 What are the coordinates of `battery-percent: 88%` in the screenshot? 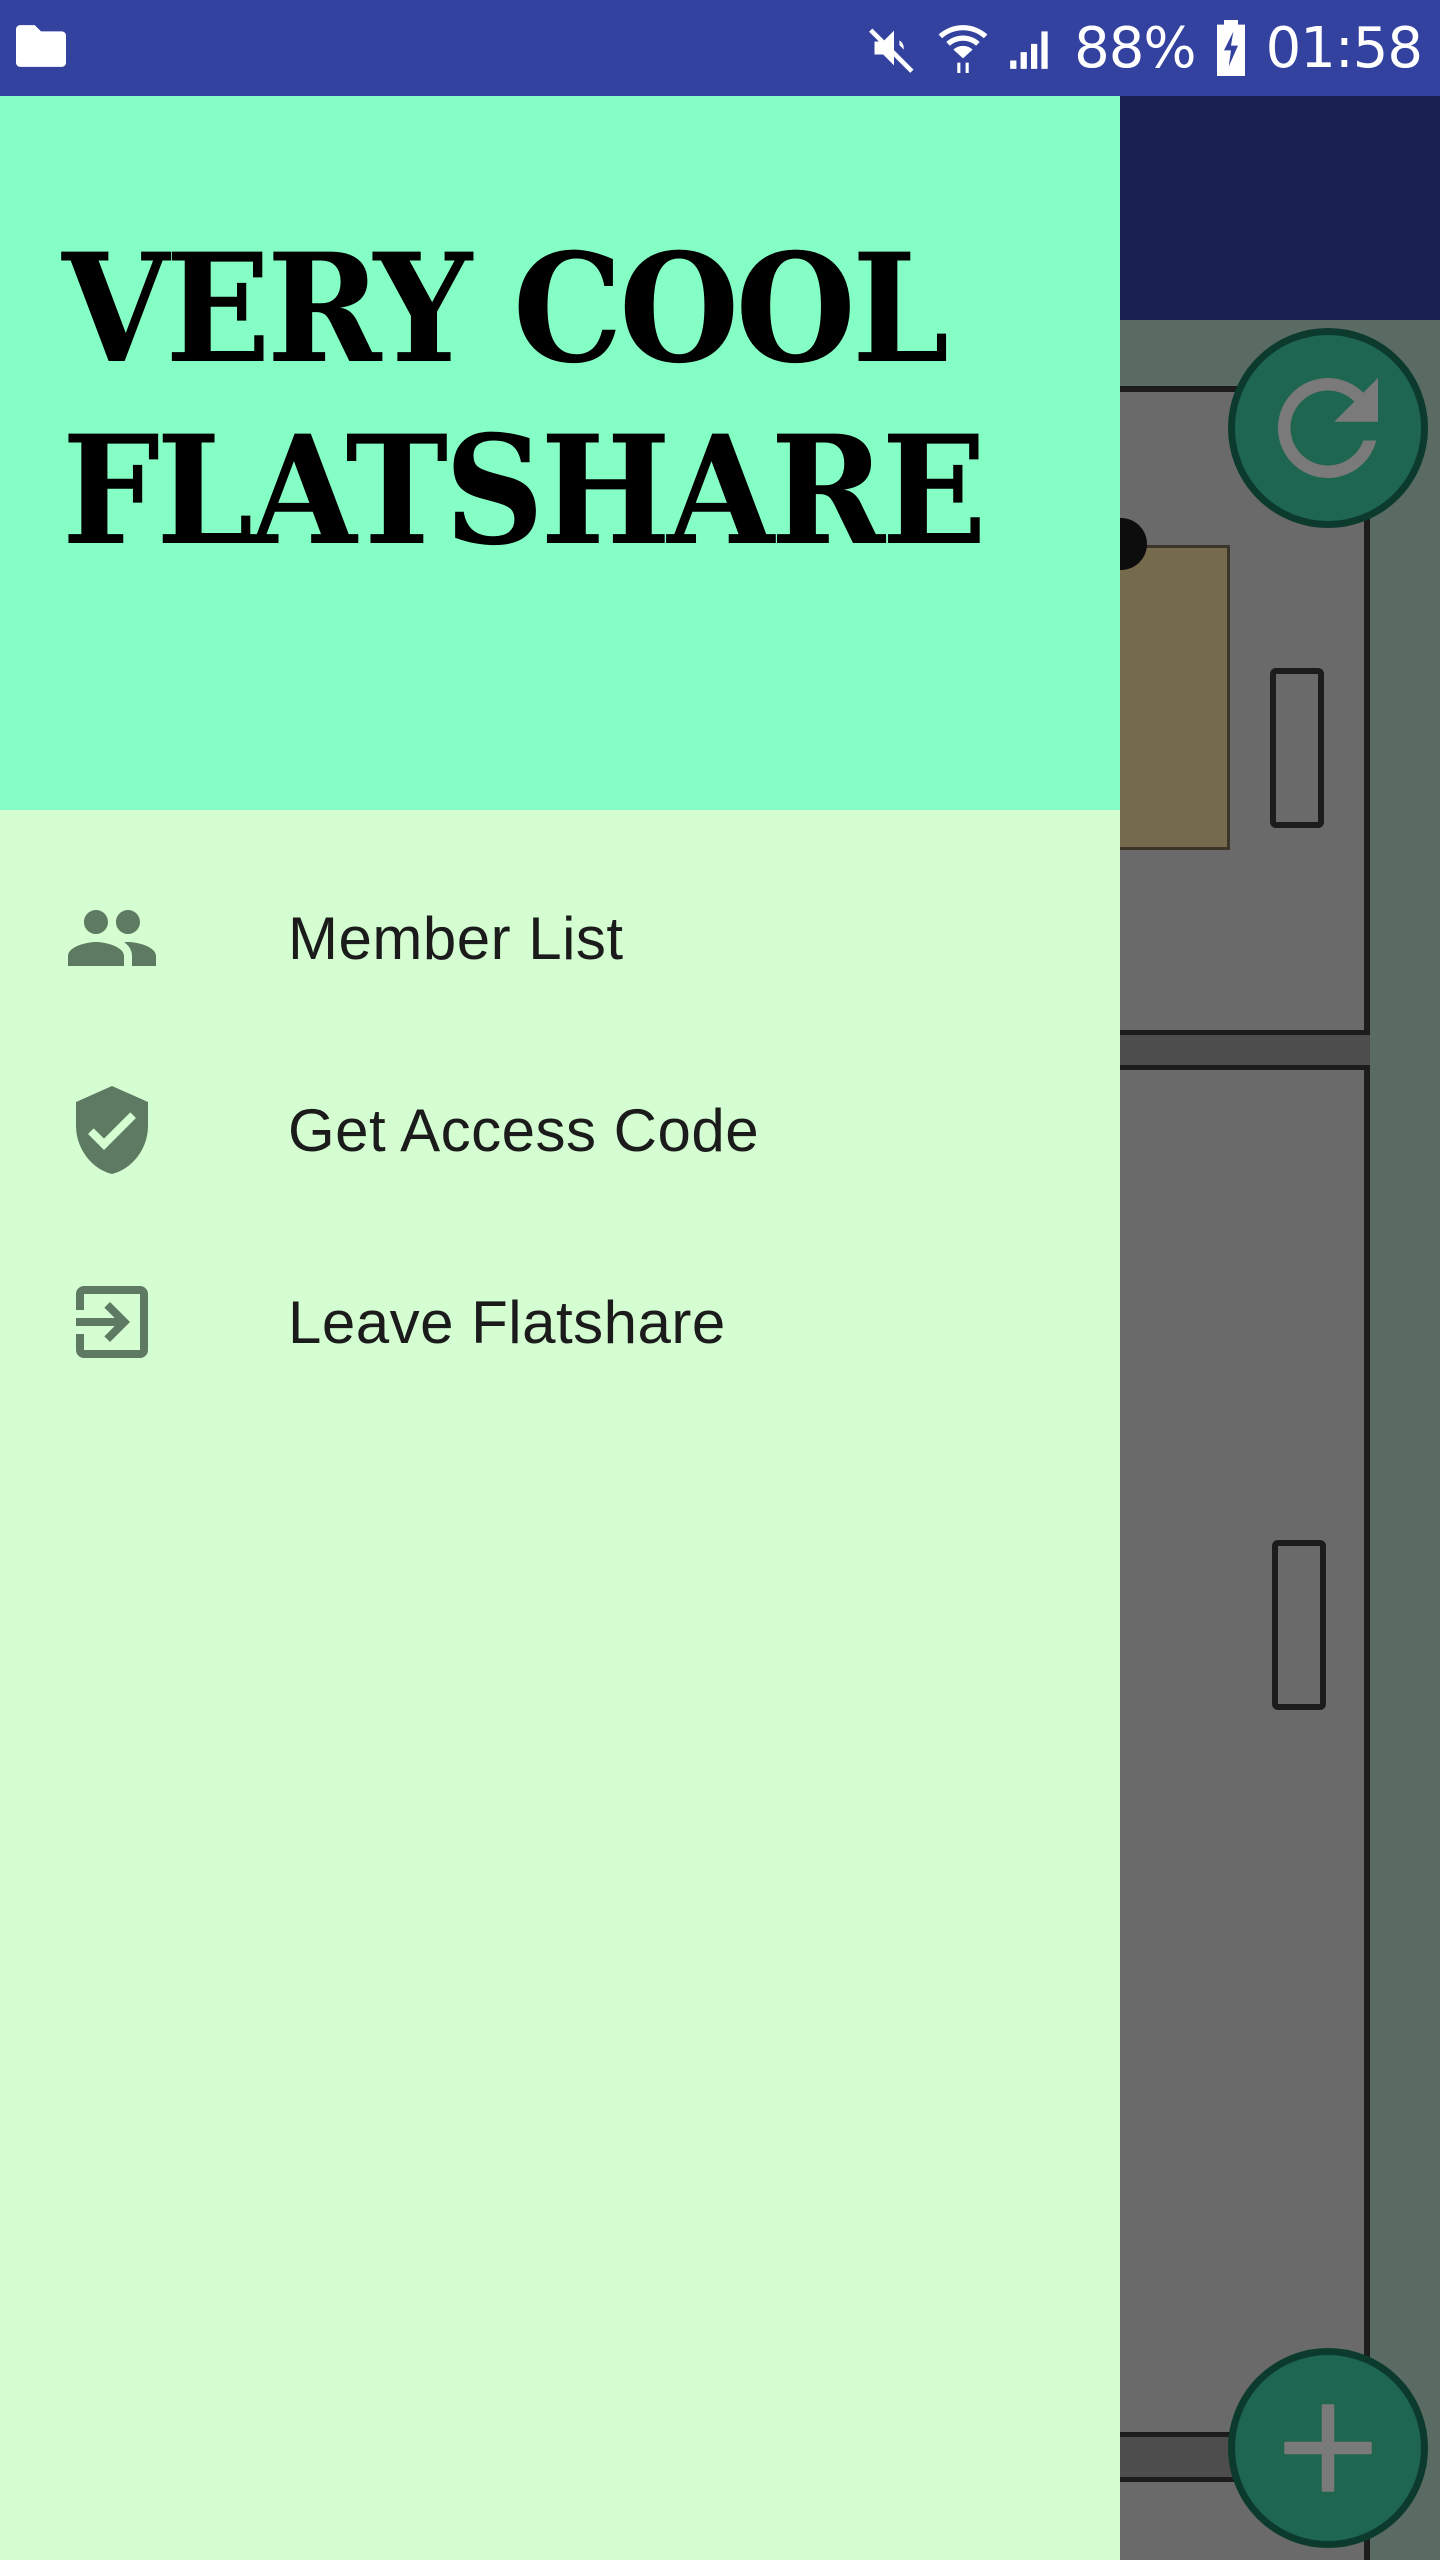 It's located at (1135, 48).